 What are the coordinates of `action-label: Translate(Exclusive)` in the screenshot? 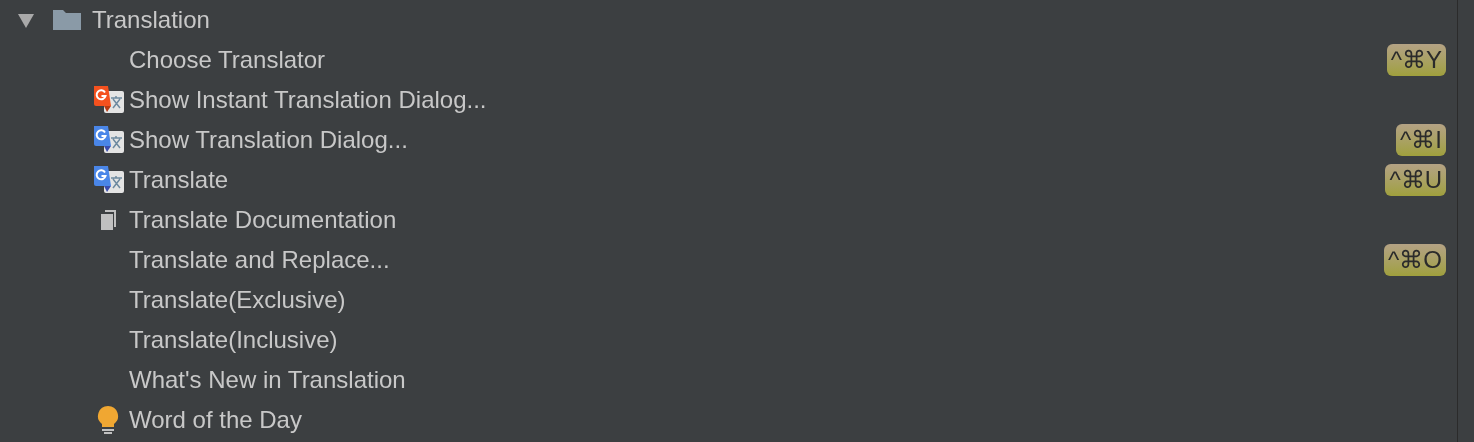 It's located at (787, 300).